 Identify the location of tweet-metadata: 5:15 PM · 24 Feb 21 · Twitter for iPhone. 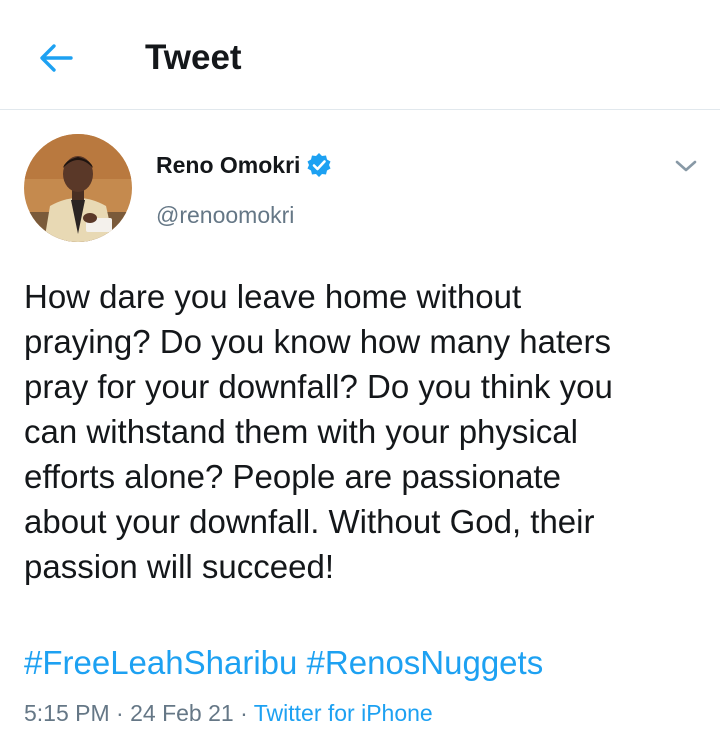
(228, 713).